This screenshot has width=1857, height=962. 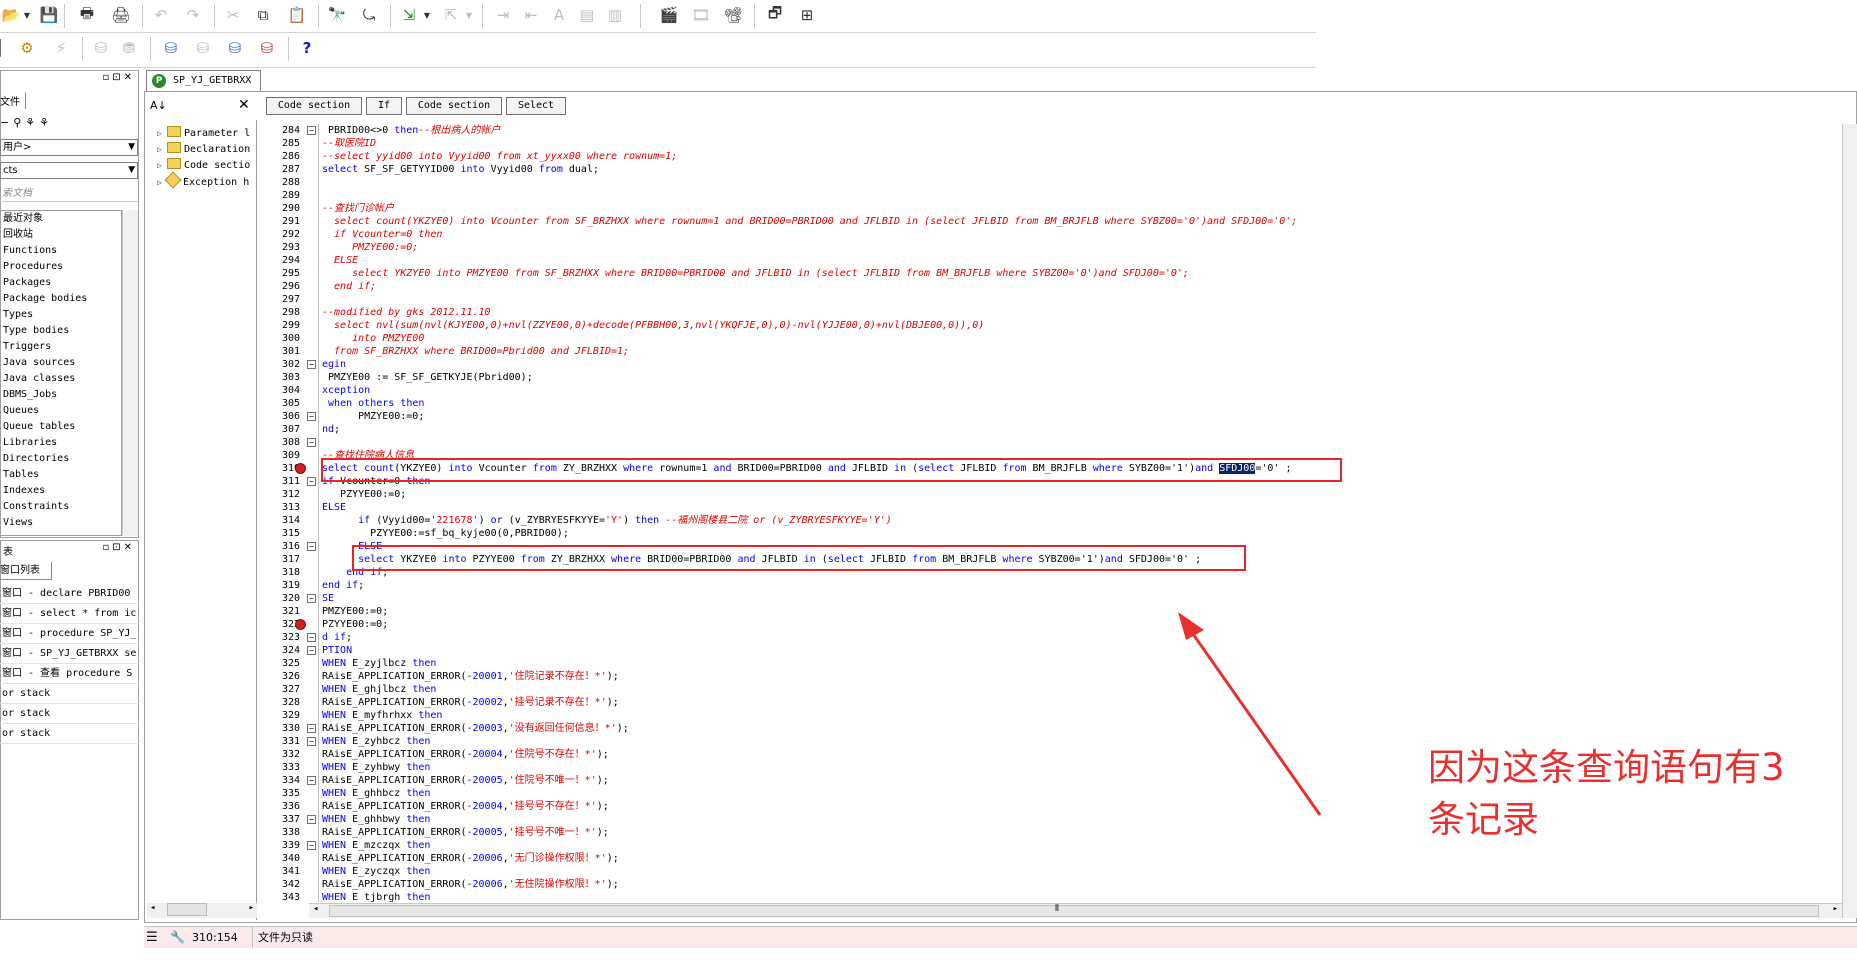 I want to click on editor-hscroll: ◂ ⦀ ▸, so click(x=1075, y=910).